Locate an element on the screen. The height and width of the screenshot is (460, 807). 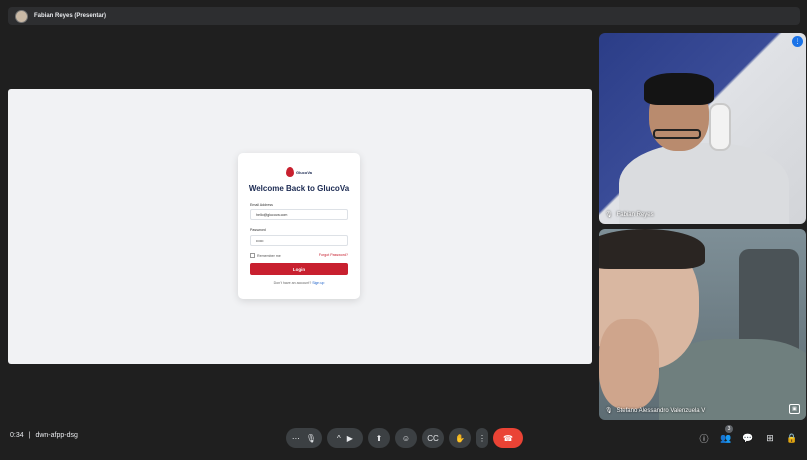
email-label: Email Address is located at coordinates (261, 205).